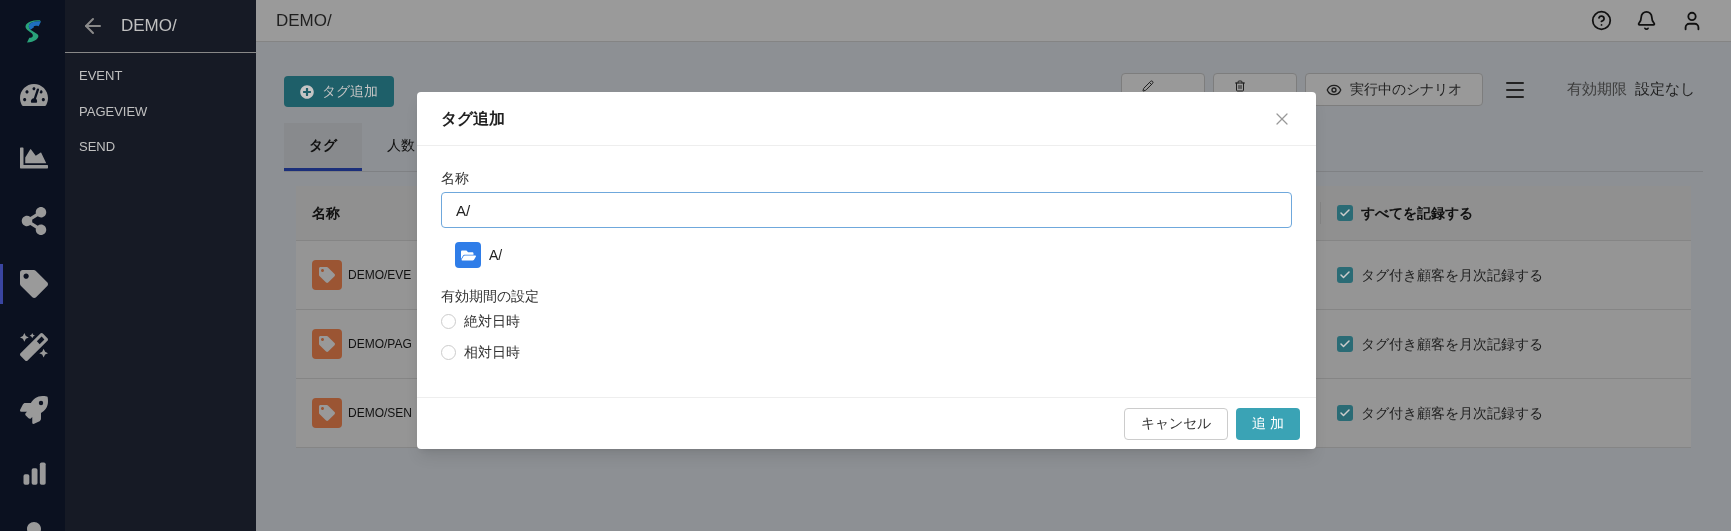 Image resolution: width=1731 pixels, height=531 pixels. Describe the element at coordinates (401, 147) in the screenshot. I see `tab: 人数` at that location.